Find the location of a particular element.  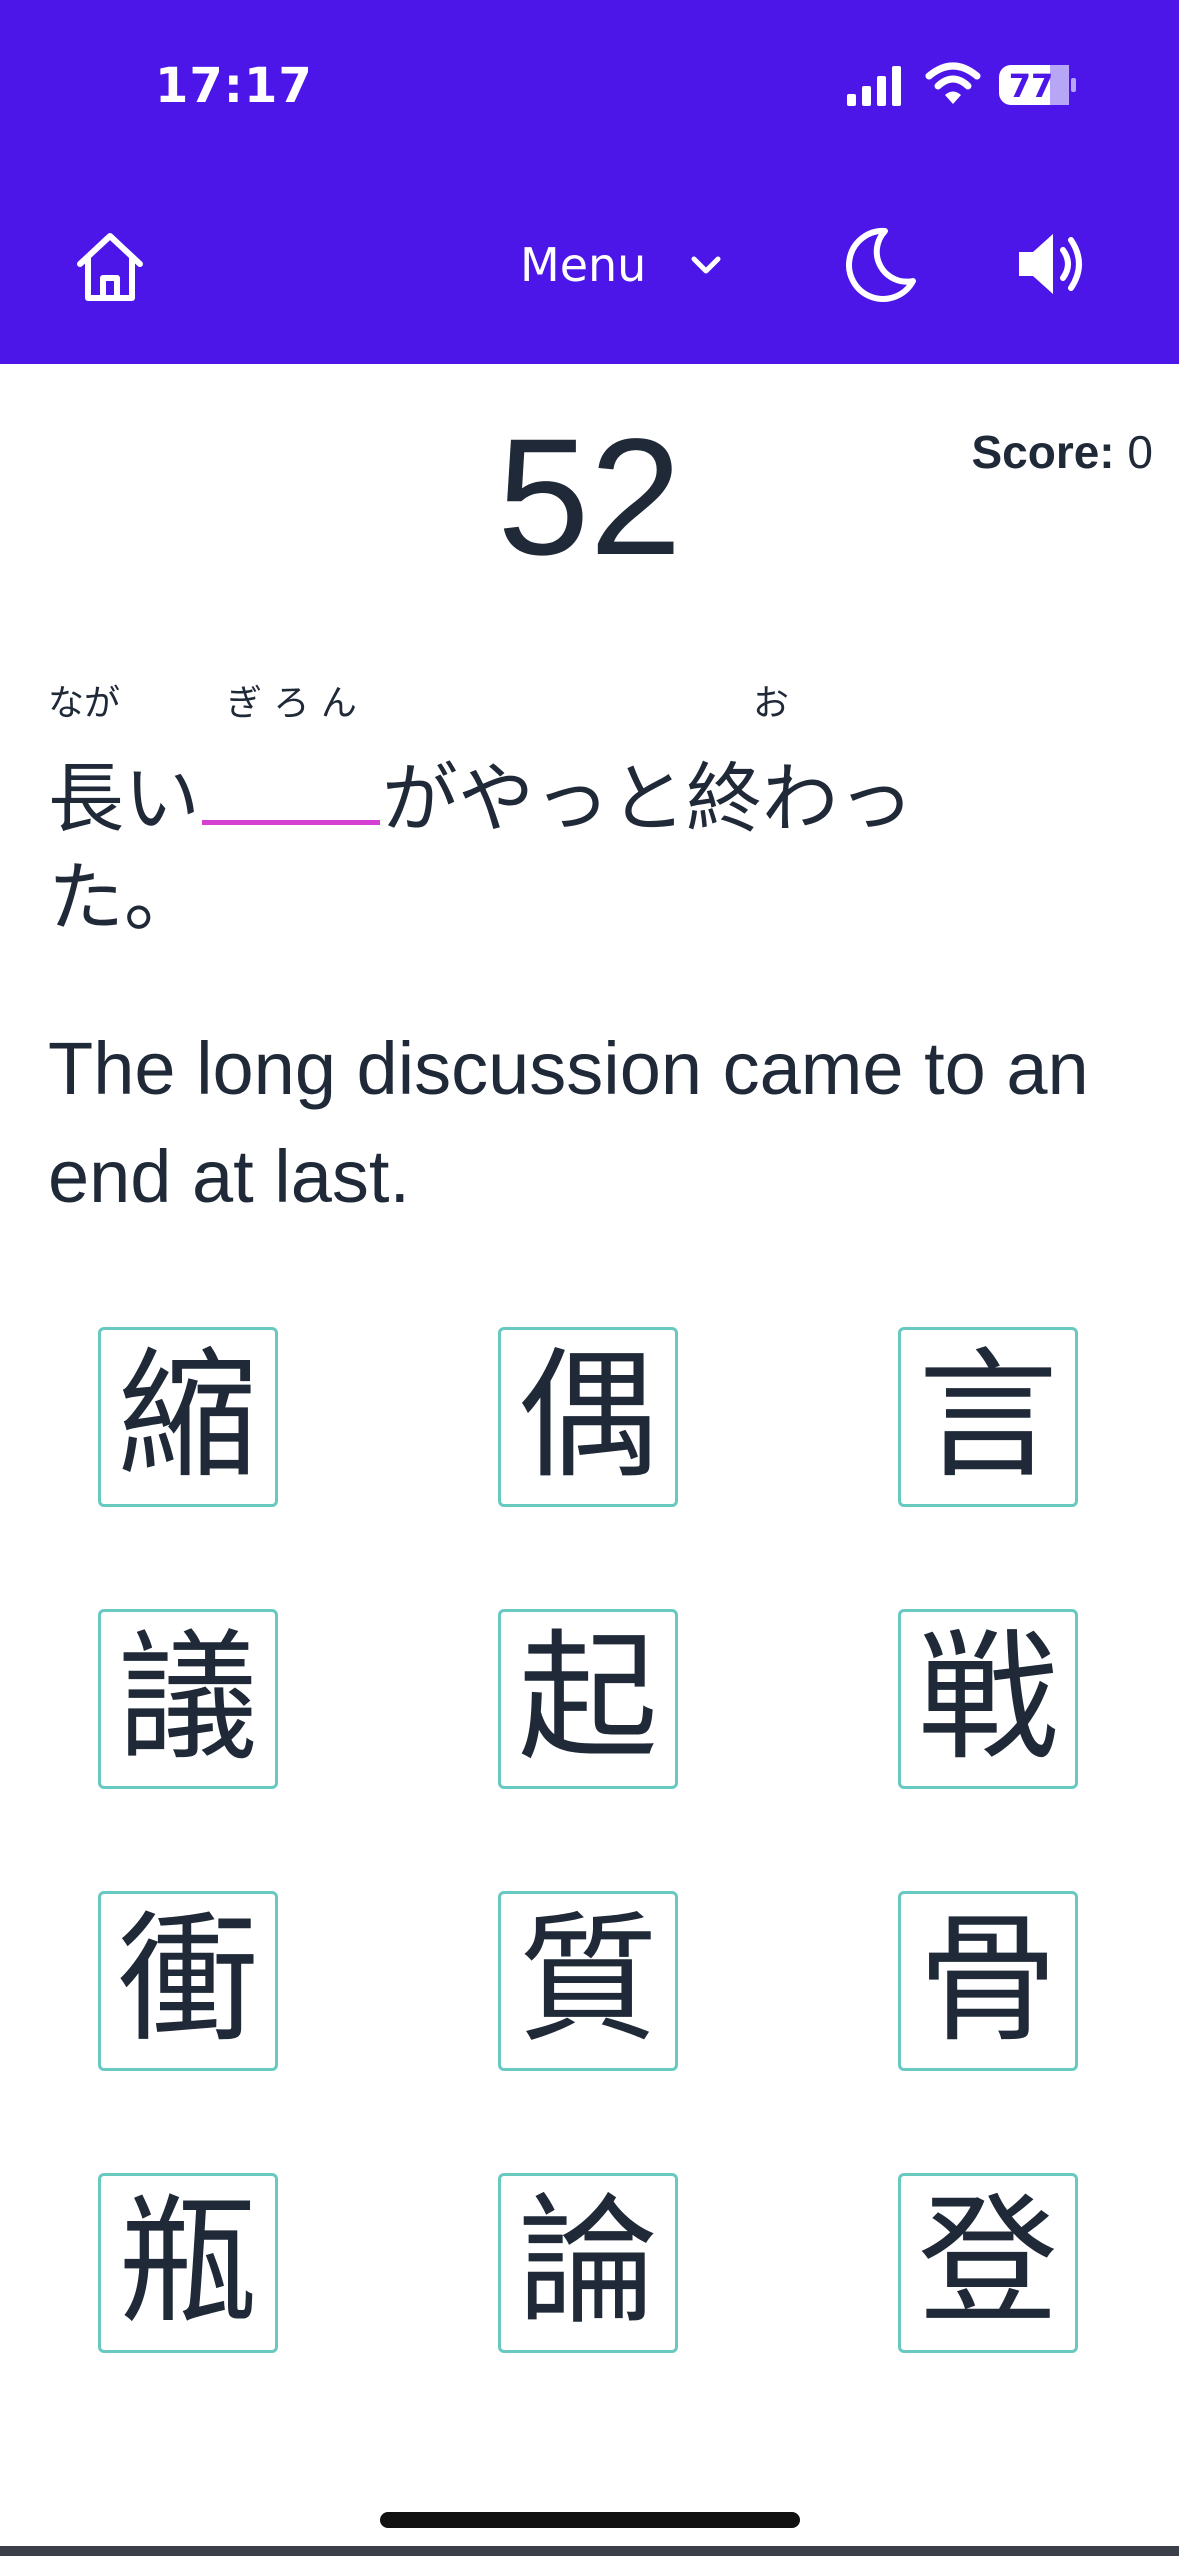

kanji-character: 衝 is located at coordinates (187, 1980).